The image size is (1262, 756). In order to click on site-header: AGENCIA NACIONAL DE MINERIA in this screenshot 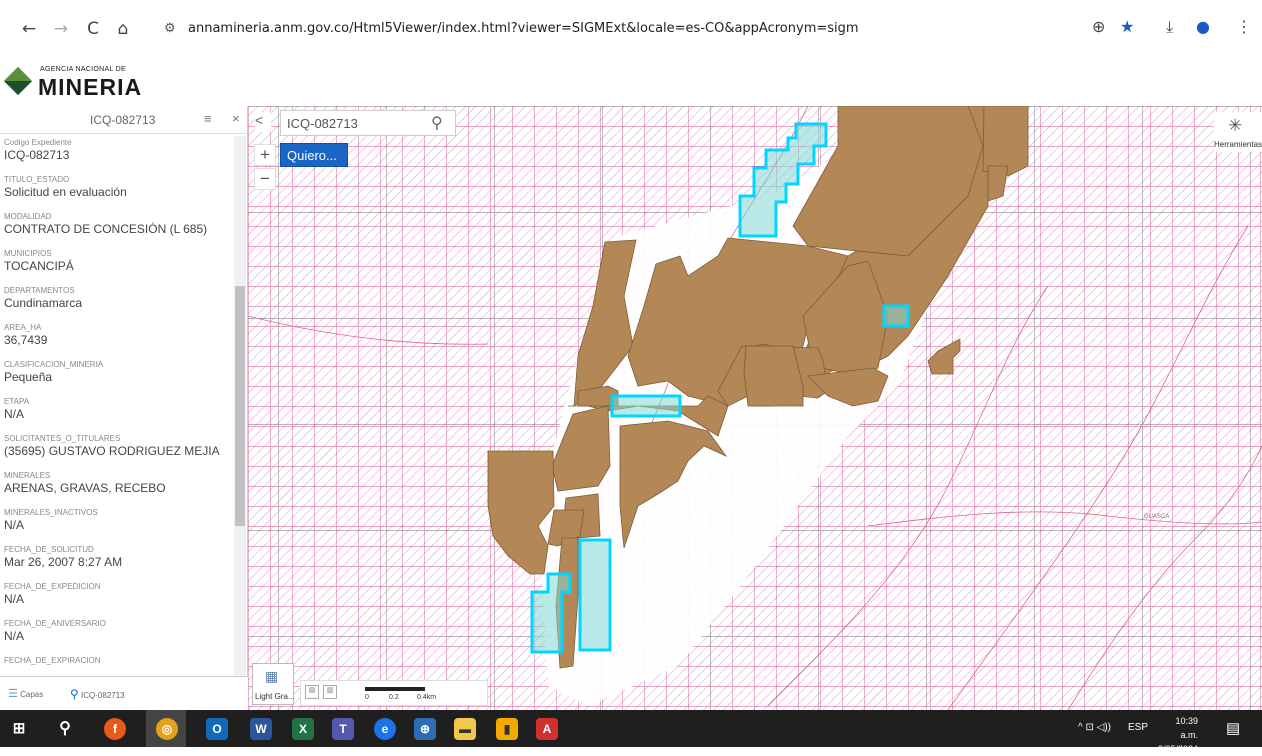, I will do `click(631, 82)`.